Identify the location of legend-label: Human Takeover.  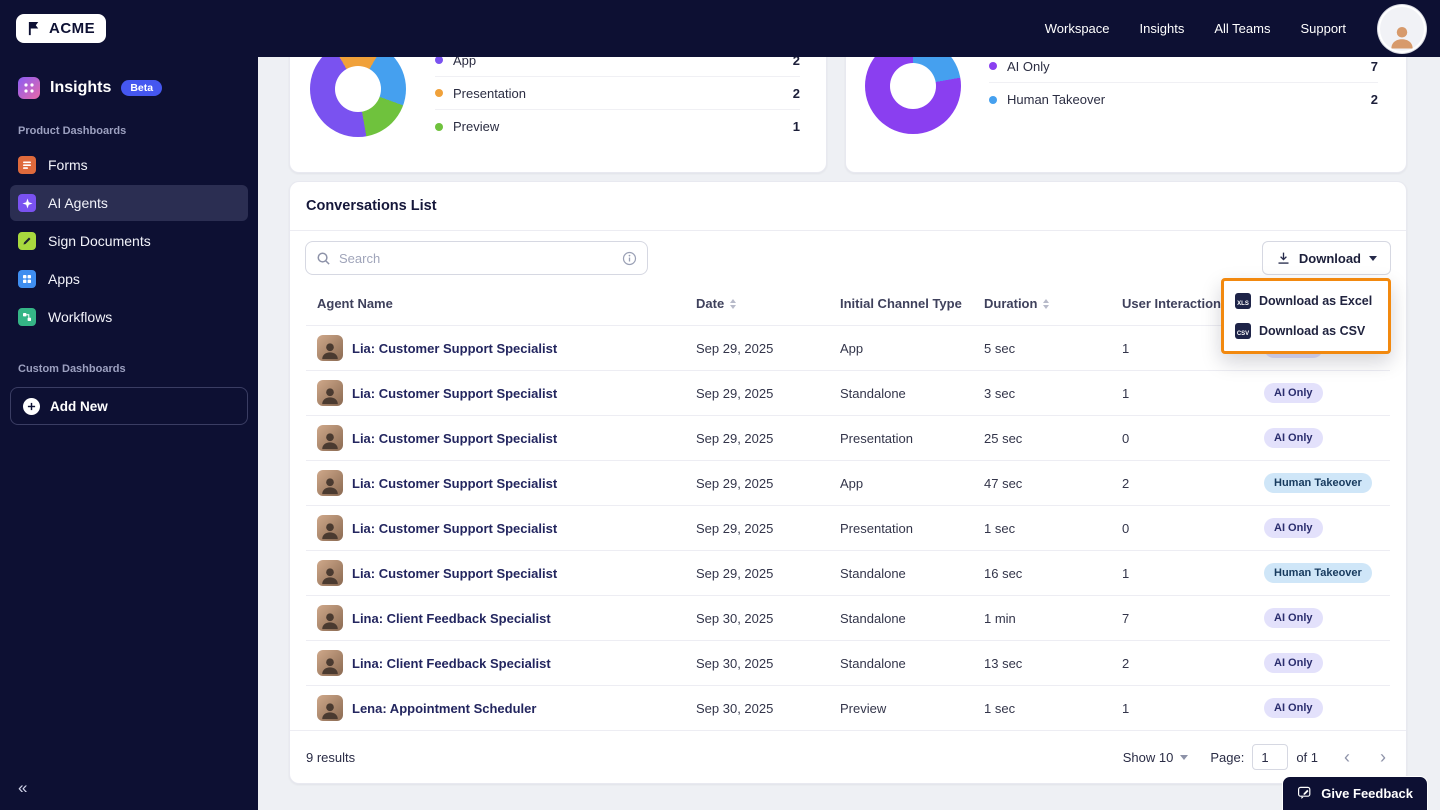
(1056, 99).